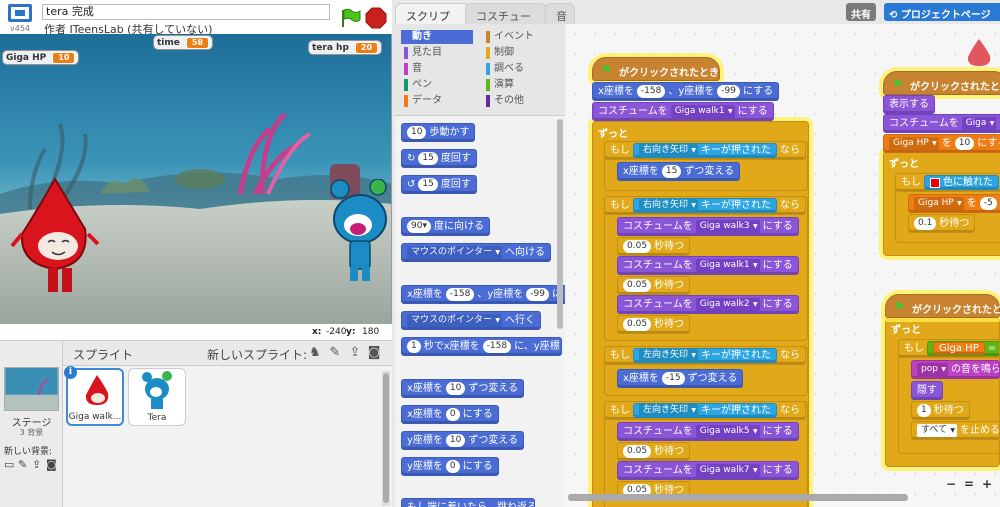 The width and height of the screenshot is (1000, 507). What do you see at coordinates (183, 42) in the screenshot?
I see `monitor-time: time 58` at bounding box center [183, 42].